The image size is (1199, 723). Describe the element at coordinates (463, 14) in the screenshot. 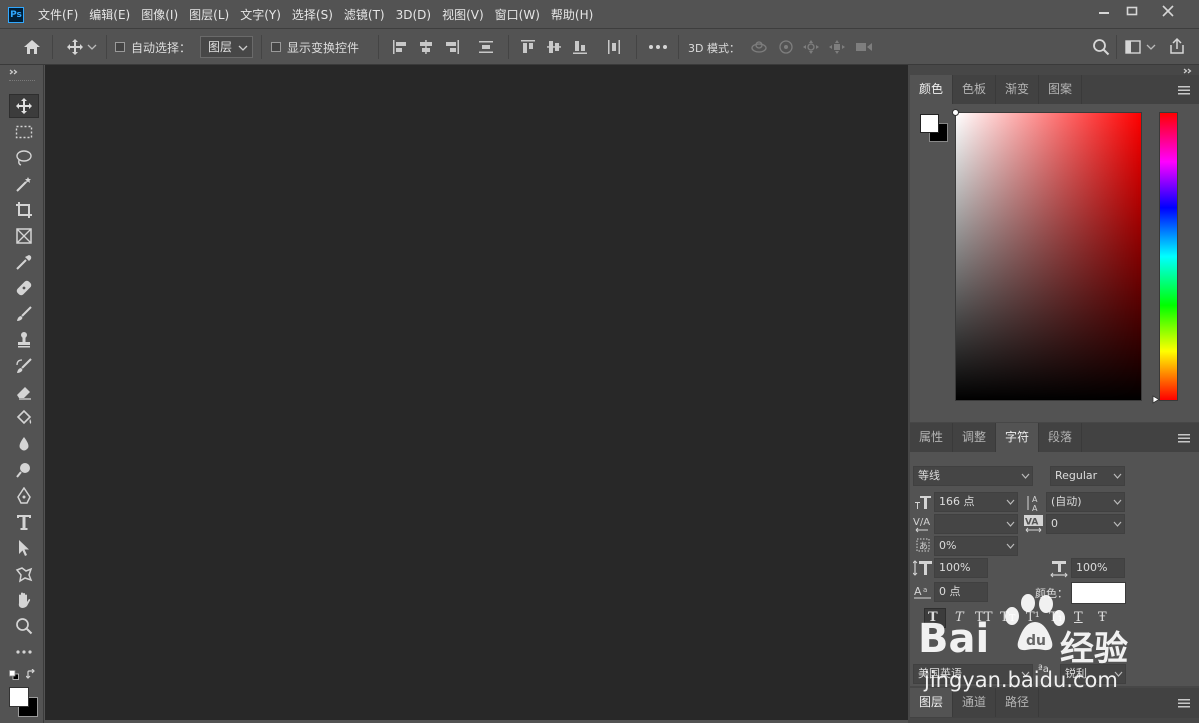

I see `menu-view: 视图(V)` at that location.